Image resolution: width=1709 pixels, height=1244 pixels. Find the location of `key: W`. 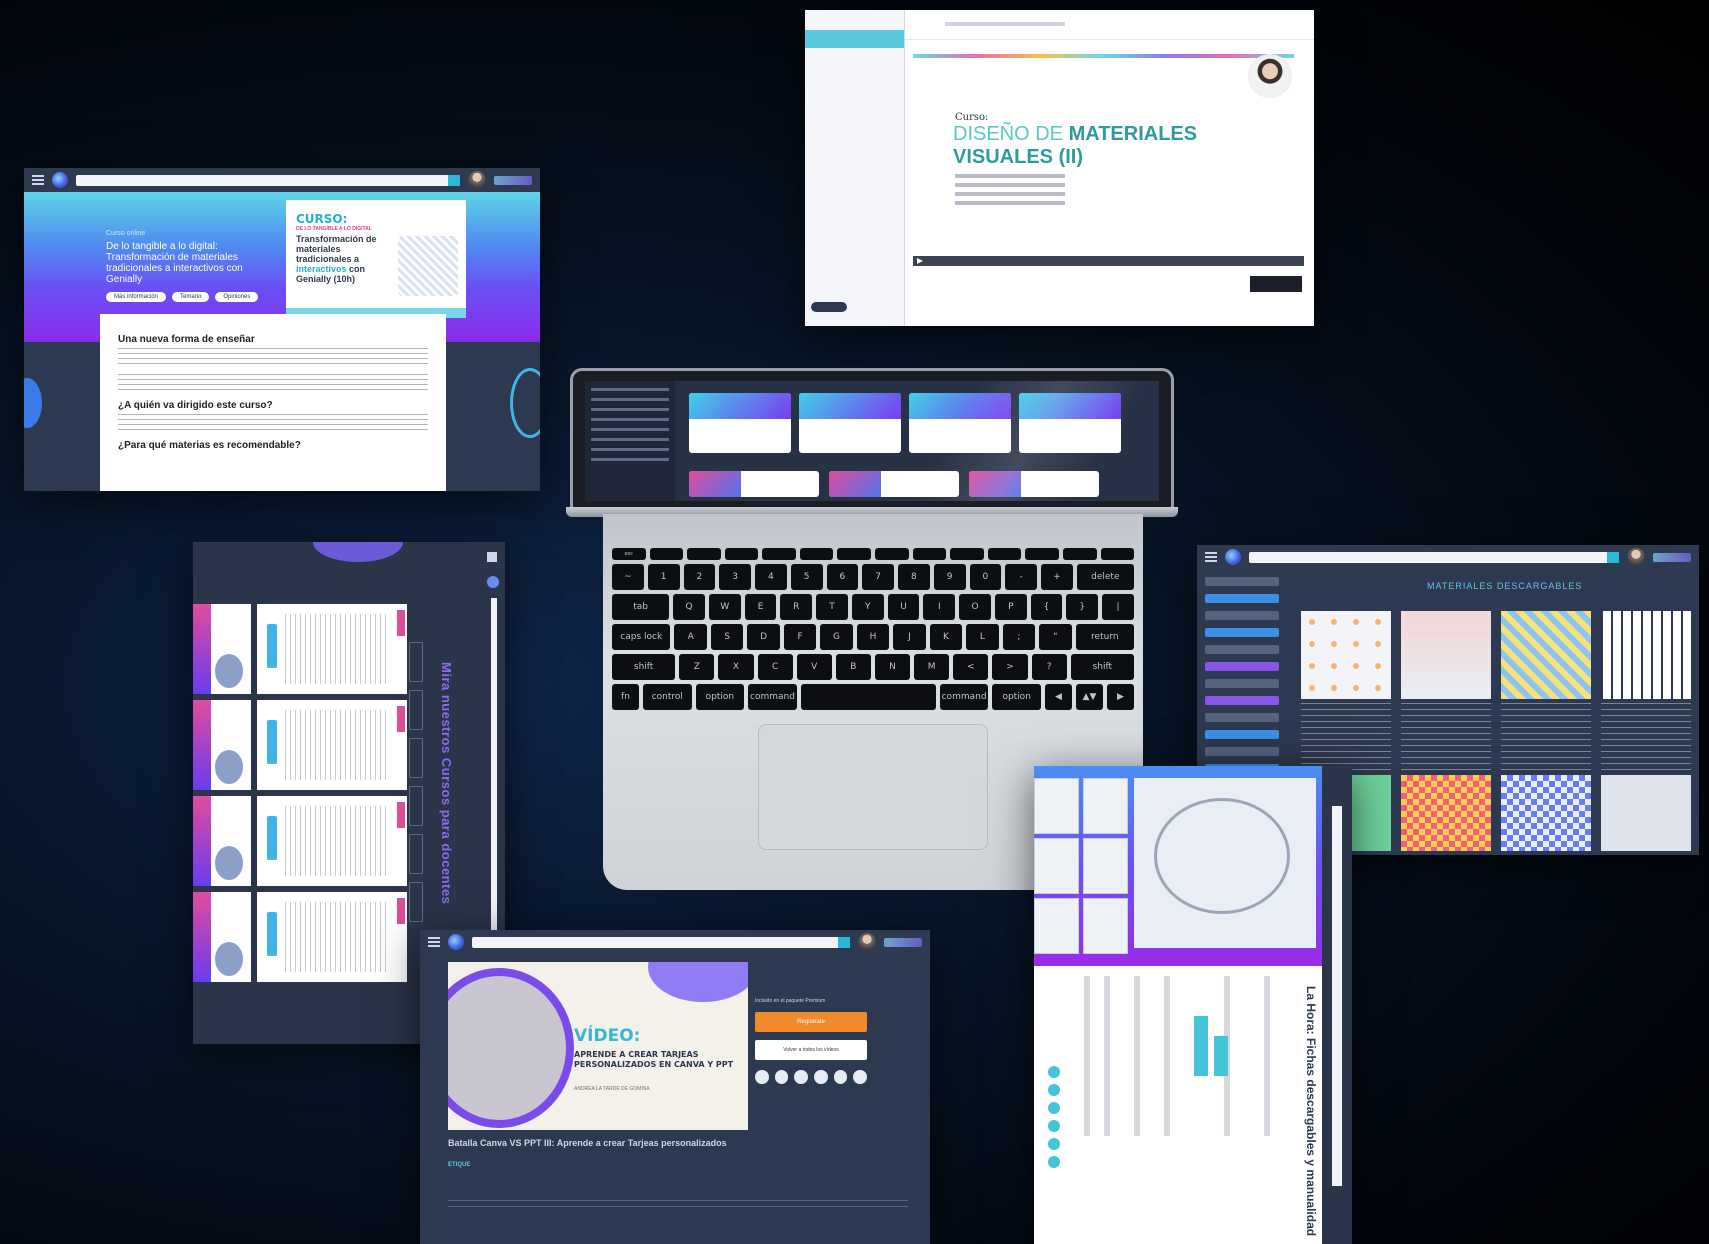

key: W is located at coordinates (724, 607).